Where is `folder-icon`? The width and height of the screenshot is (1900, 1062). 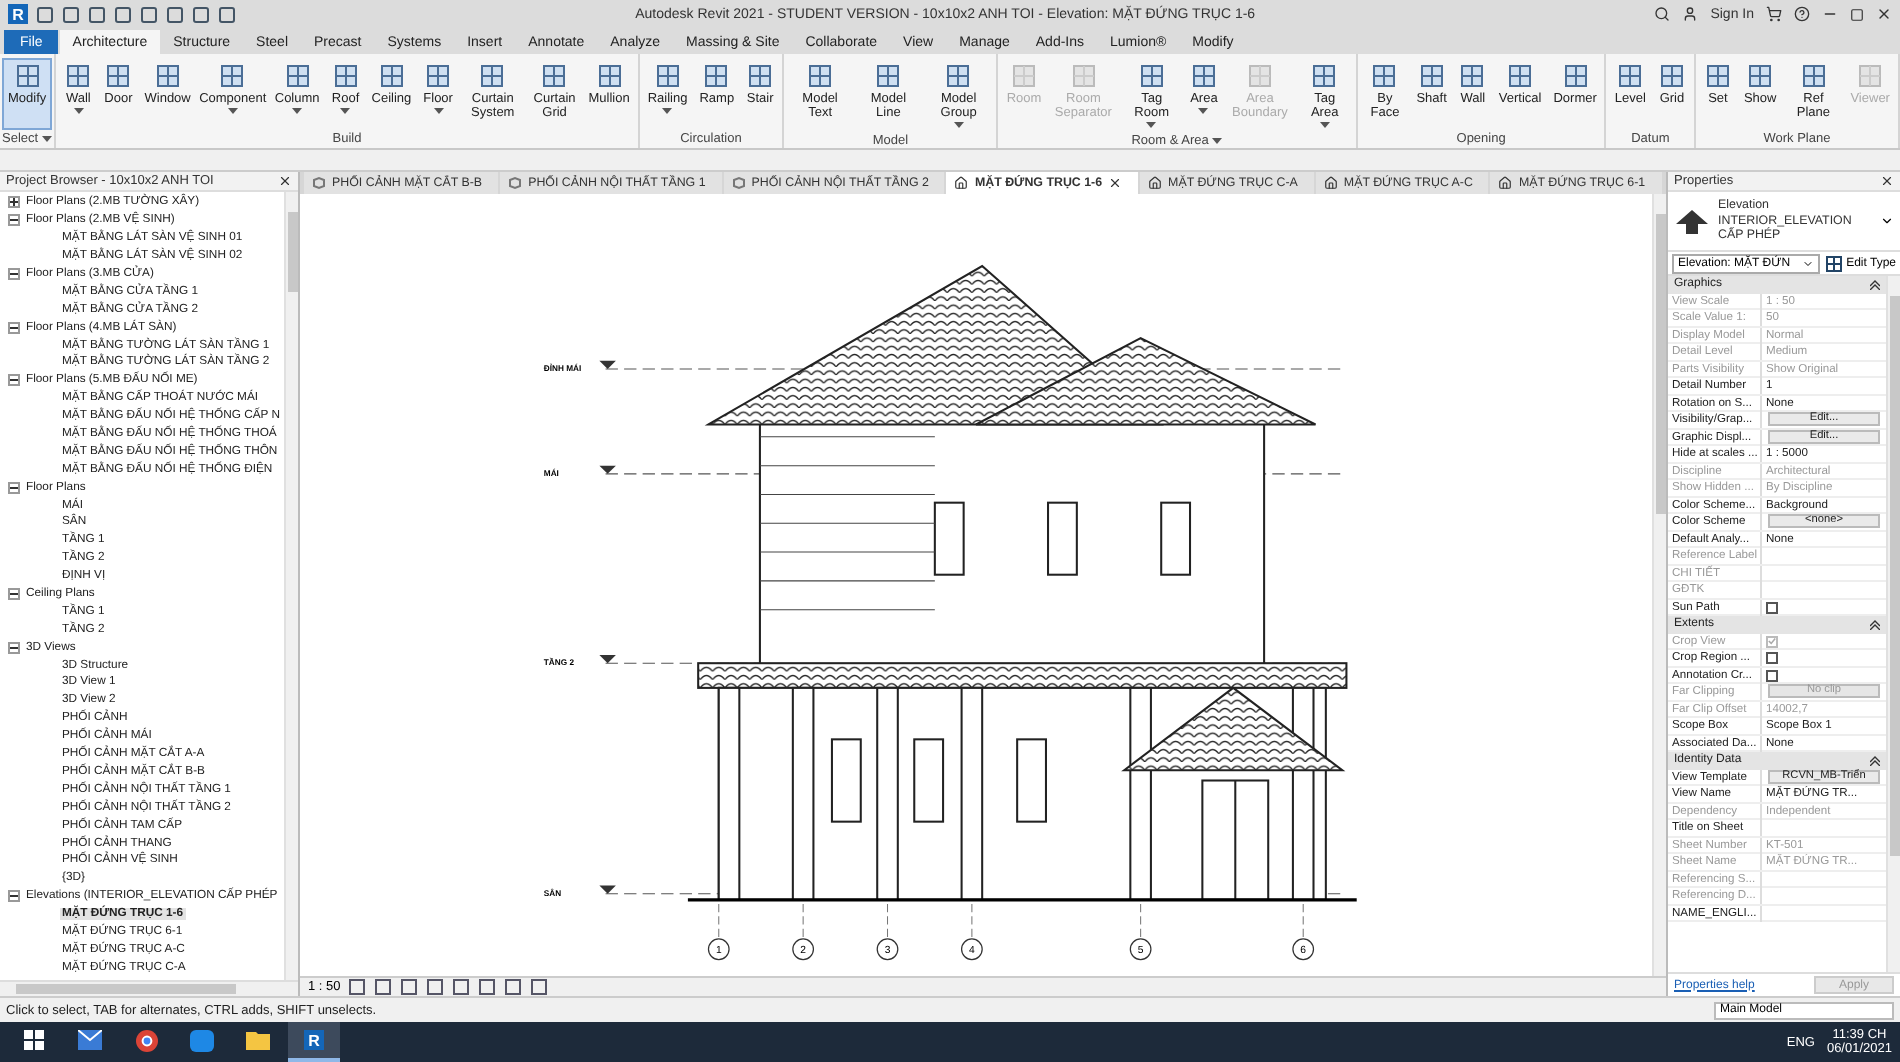
folder-icon is located at coordinates (258, 1040).